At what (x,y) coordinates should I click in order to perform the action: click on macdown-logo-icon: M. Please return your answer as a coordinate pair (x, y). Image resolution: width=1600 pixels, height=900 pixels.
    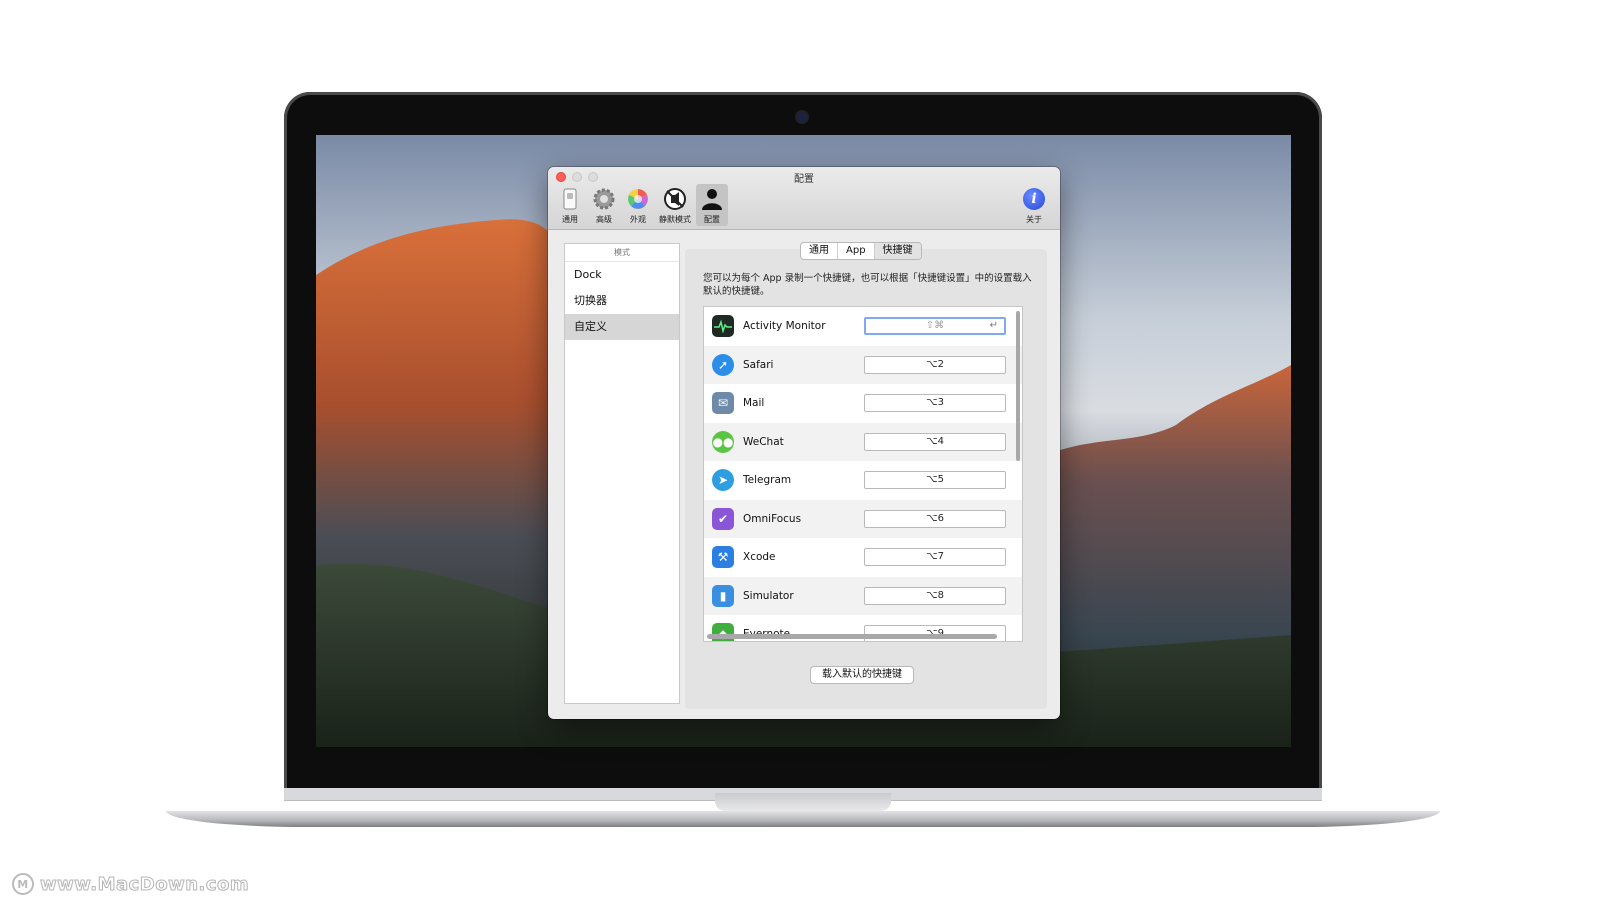
    Looking at the image, I should click on (23, 884).